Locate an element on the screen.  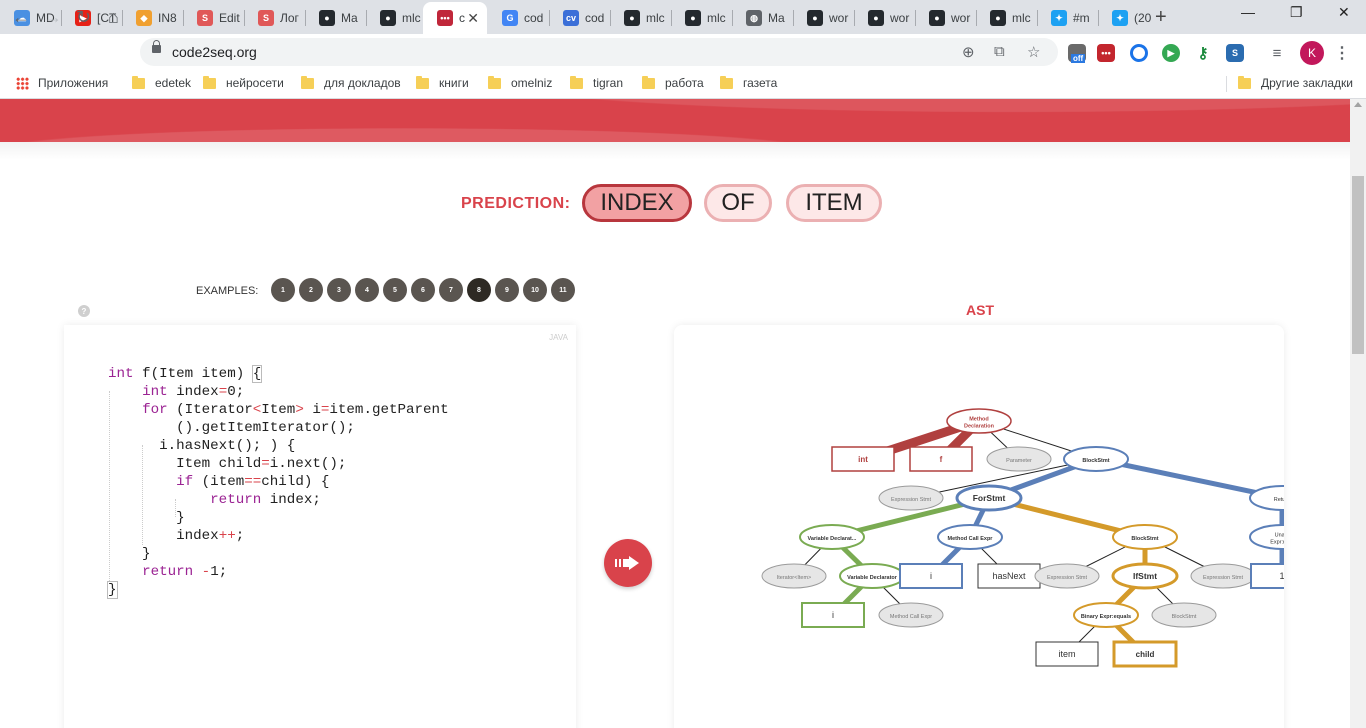
folder-icon is located at coordinates (422, 82).